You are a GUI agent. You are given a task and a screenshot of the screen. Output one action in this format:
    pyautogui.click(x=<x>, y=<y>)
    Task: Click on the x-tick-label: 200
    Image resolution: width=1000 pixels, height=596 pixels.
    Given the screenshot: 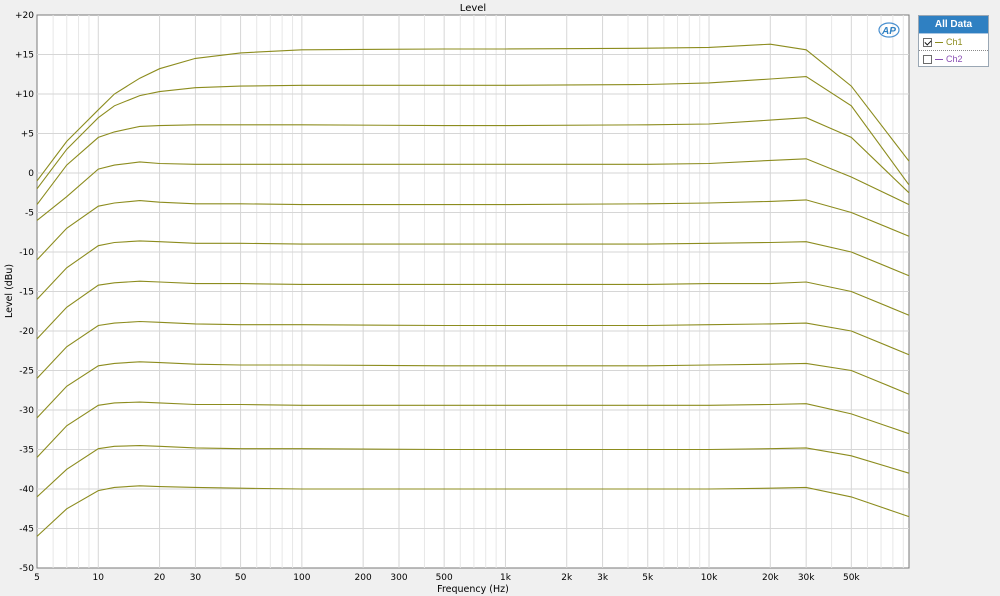 What is the action you would take?
    pyautogui.click(x=363, y=578)
    